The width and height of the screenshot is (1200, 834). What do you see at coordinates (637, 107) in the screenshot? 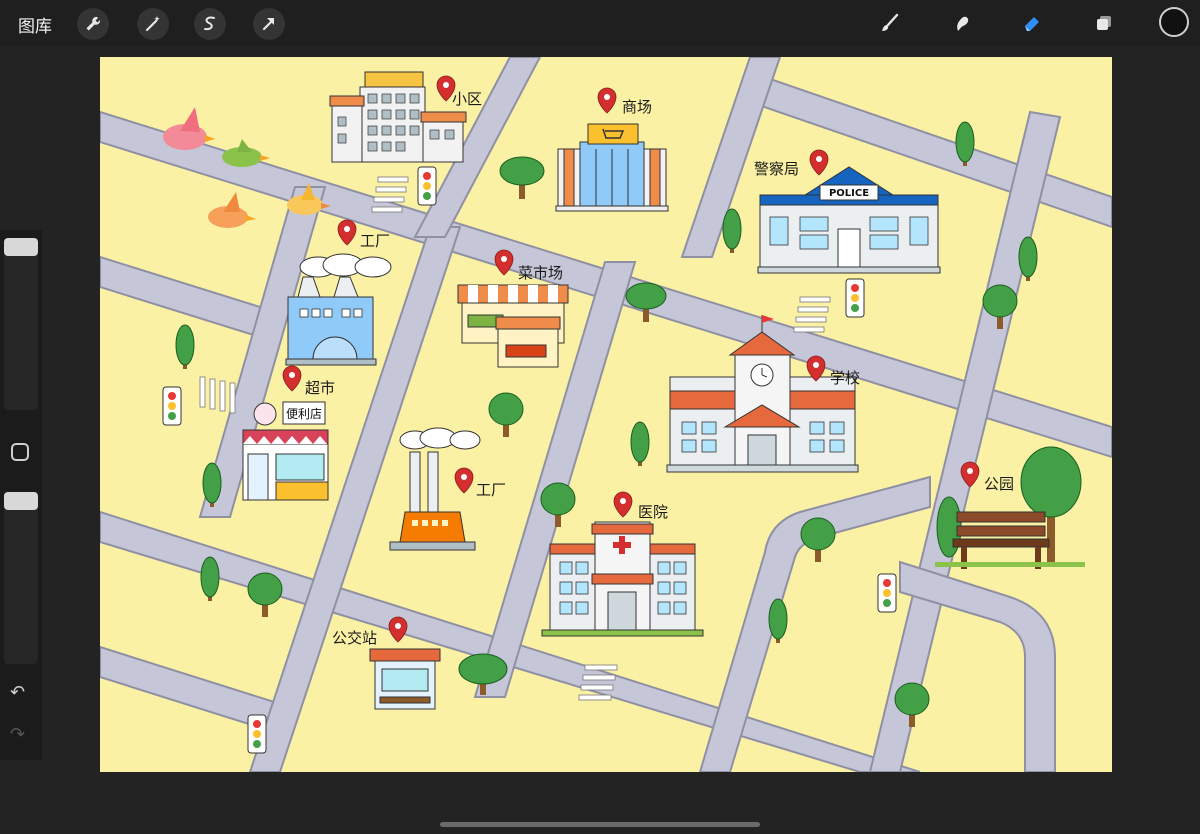
I see `label-mall: 商场` at bounding box center [637, 107].